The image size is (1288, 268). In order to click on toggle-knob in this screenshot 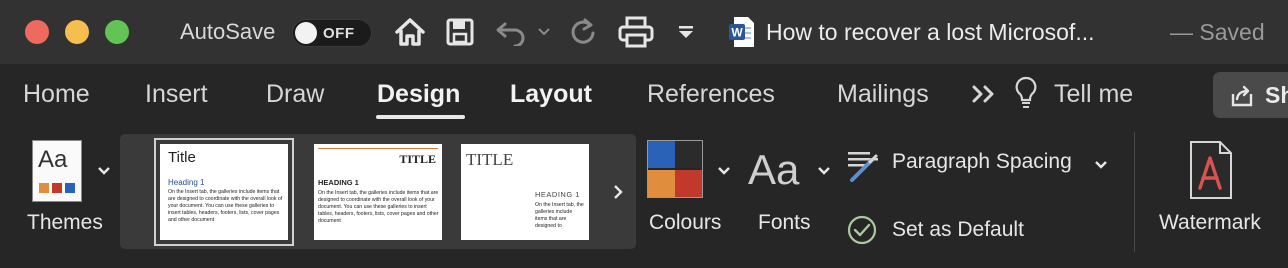, I will do `click(306, 33)`.